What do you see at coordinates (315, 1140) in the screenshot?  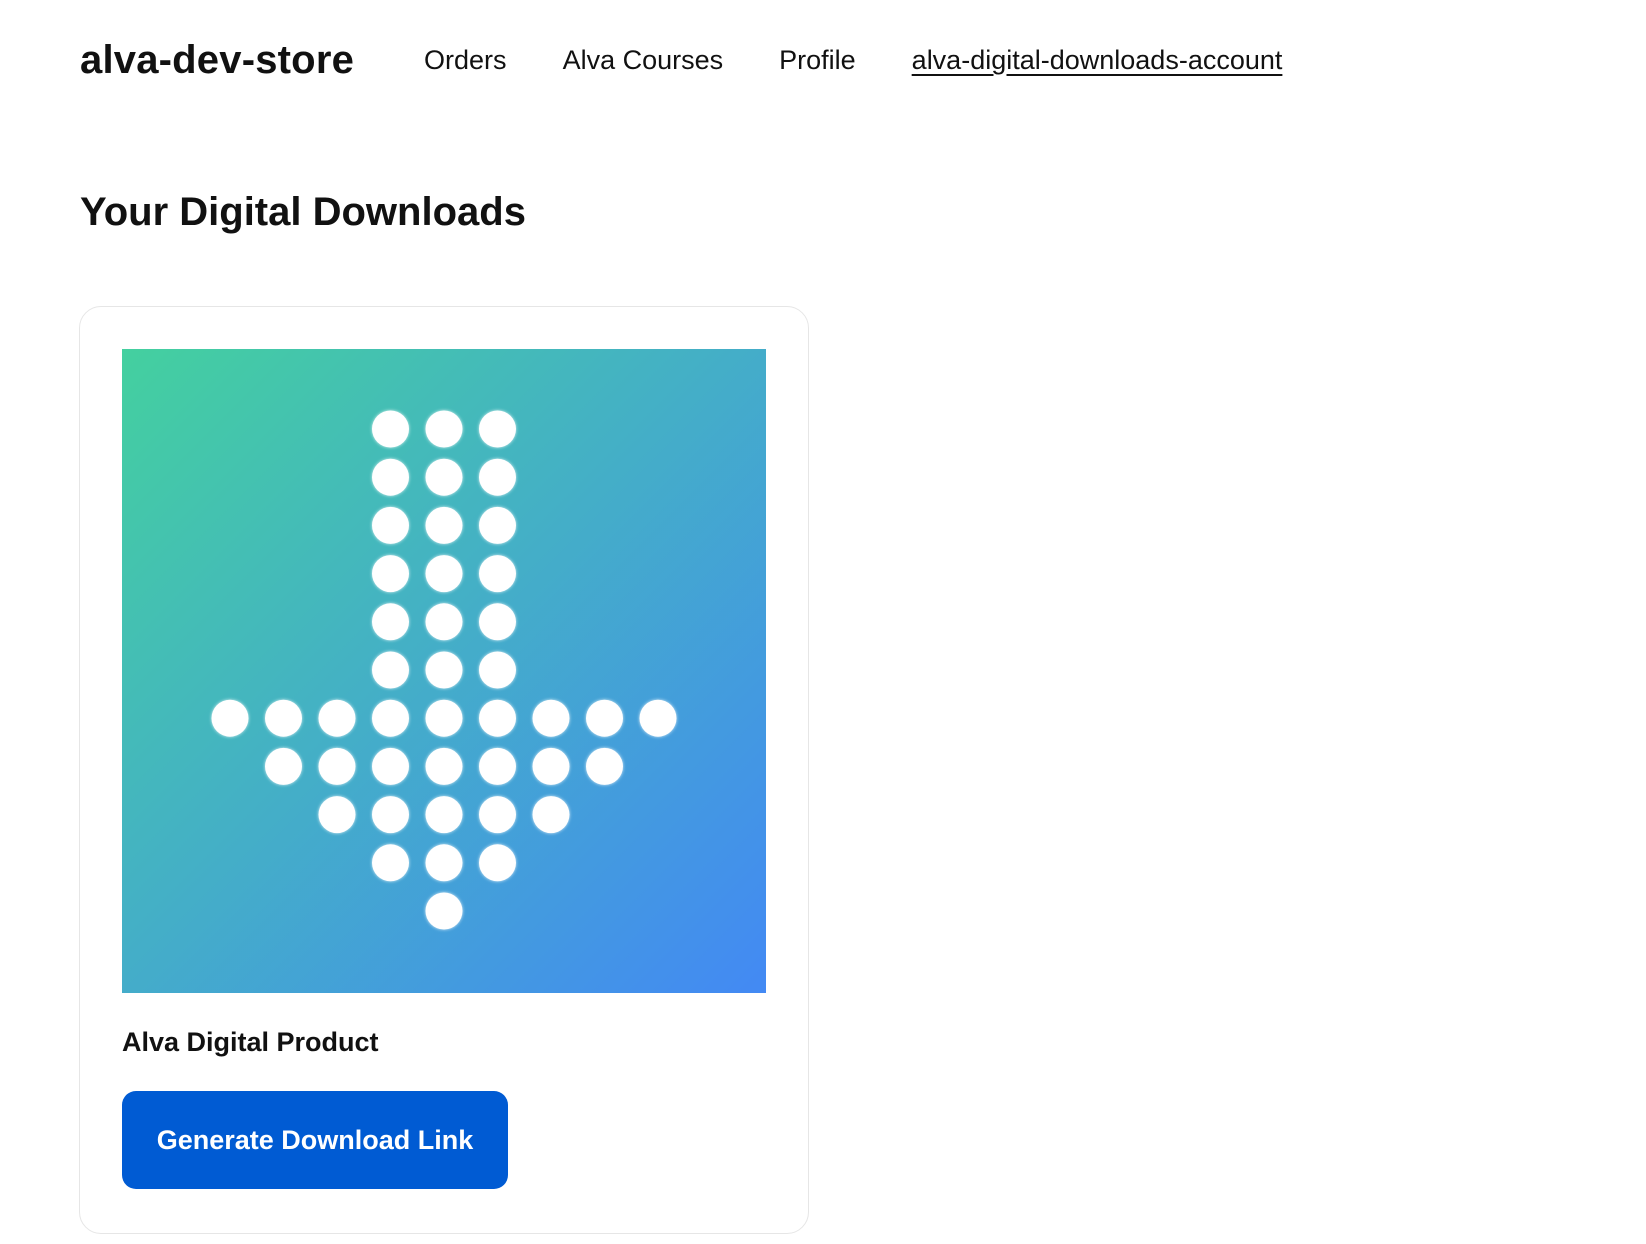 I see `generate-download-link-button: Generate Download Link` at bounding box center [315, 1140].